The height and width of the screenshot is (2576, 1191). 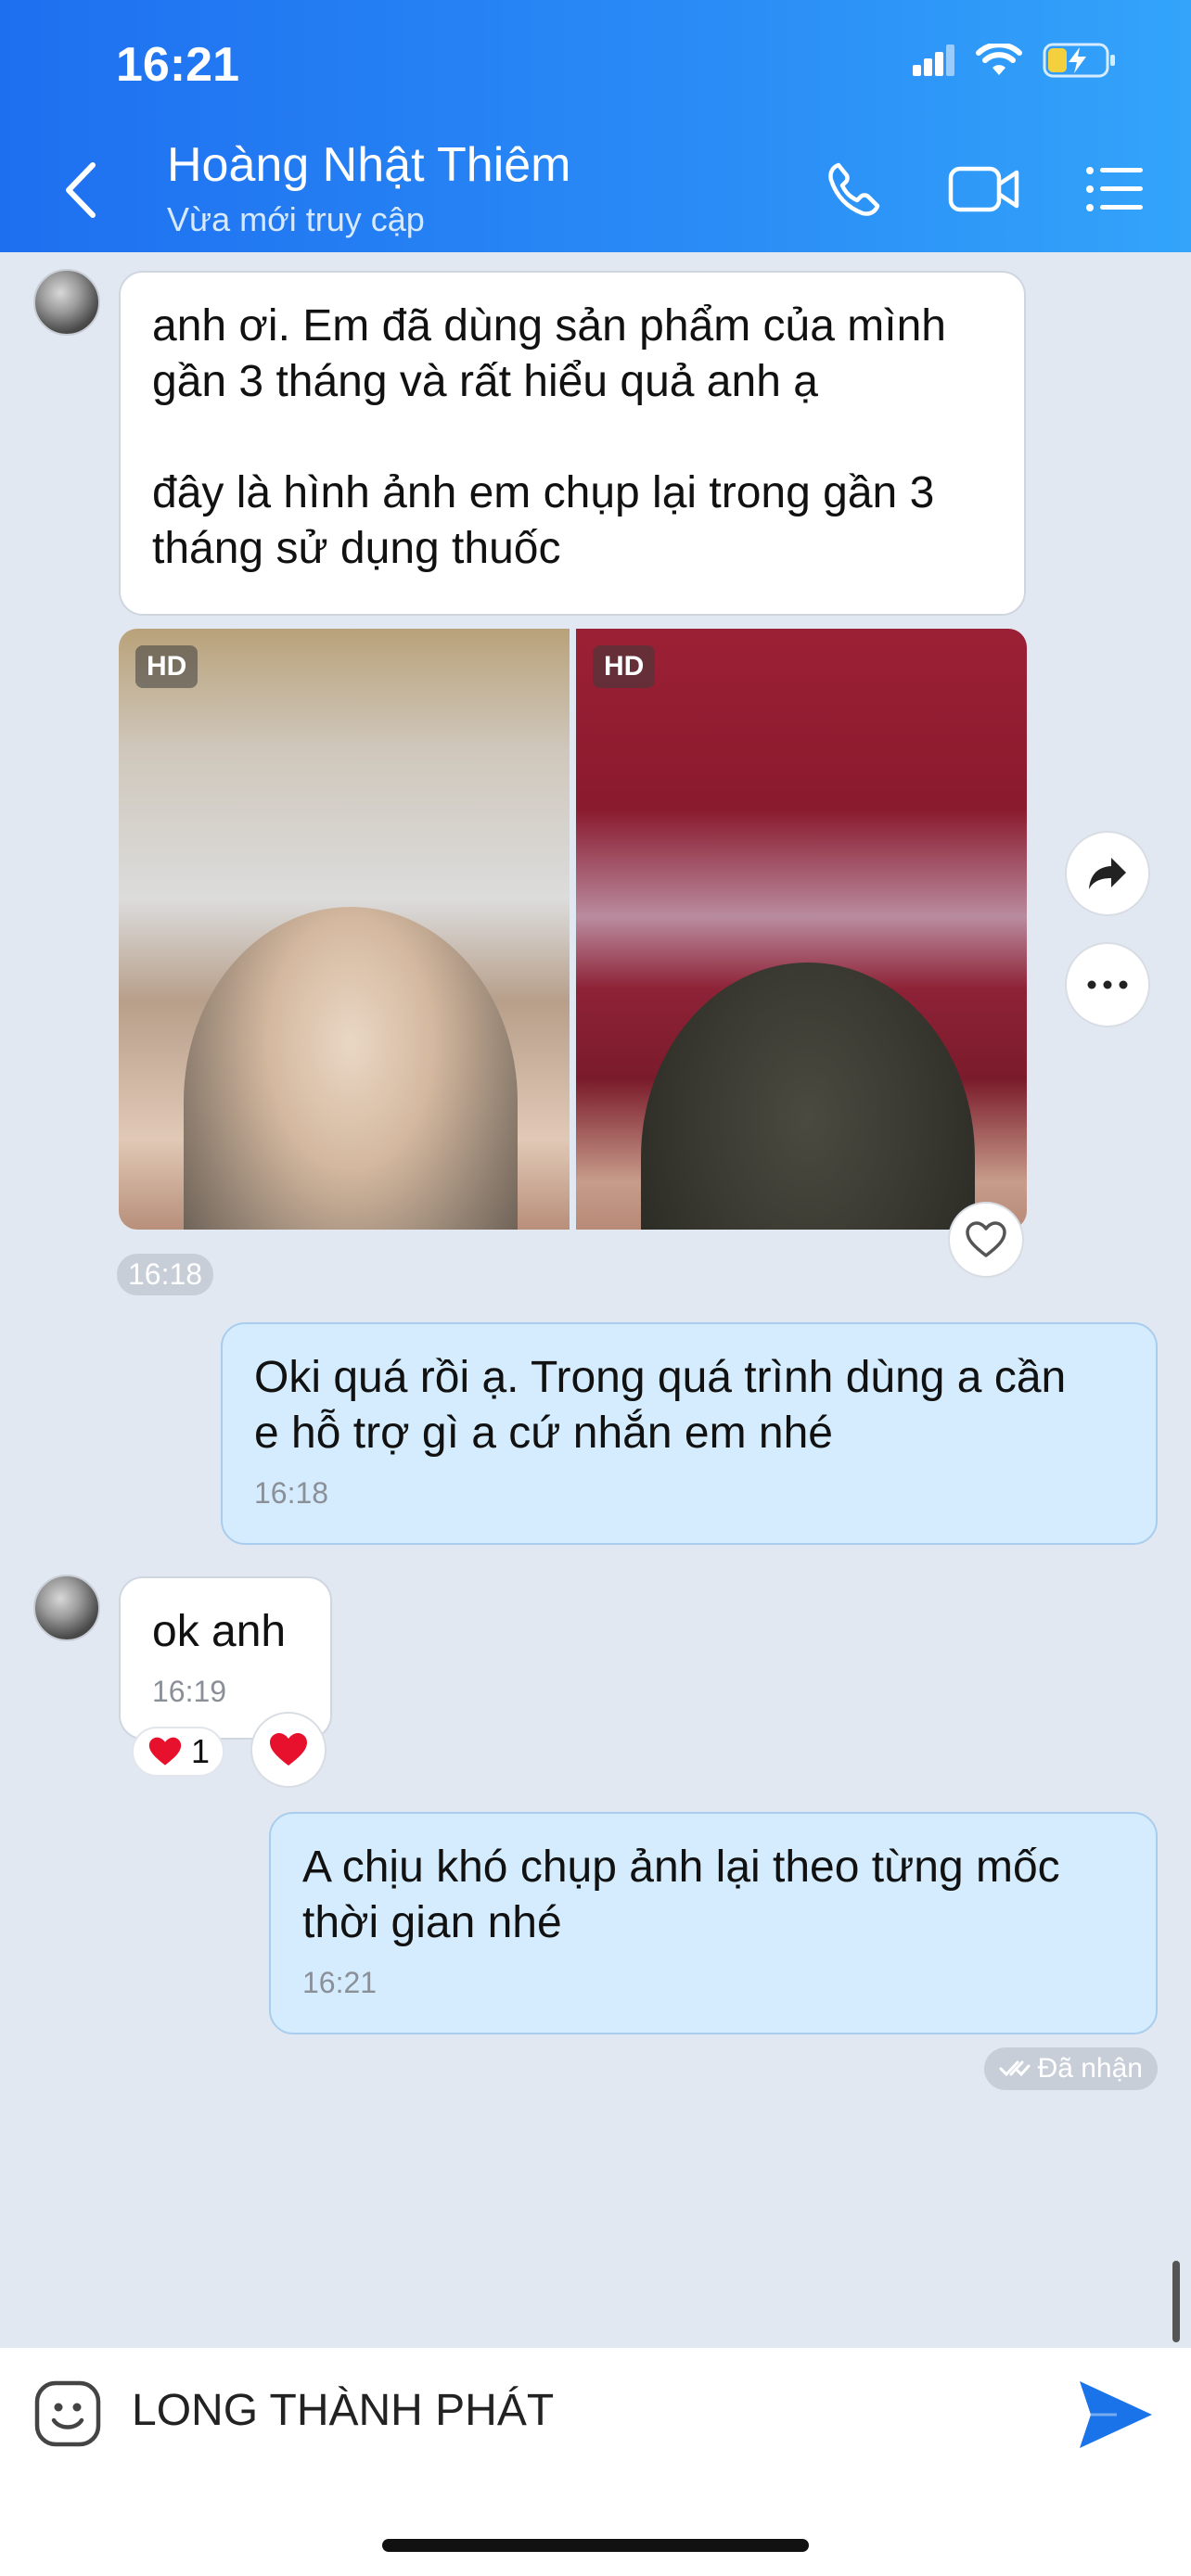 What do you see at coordinates (369, 165) in the screenshot?
I see `contact-name: Hoàng Nhật Thiêm` at bounding box center [369, 165].